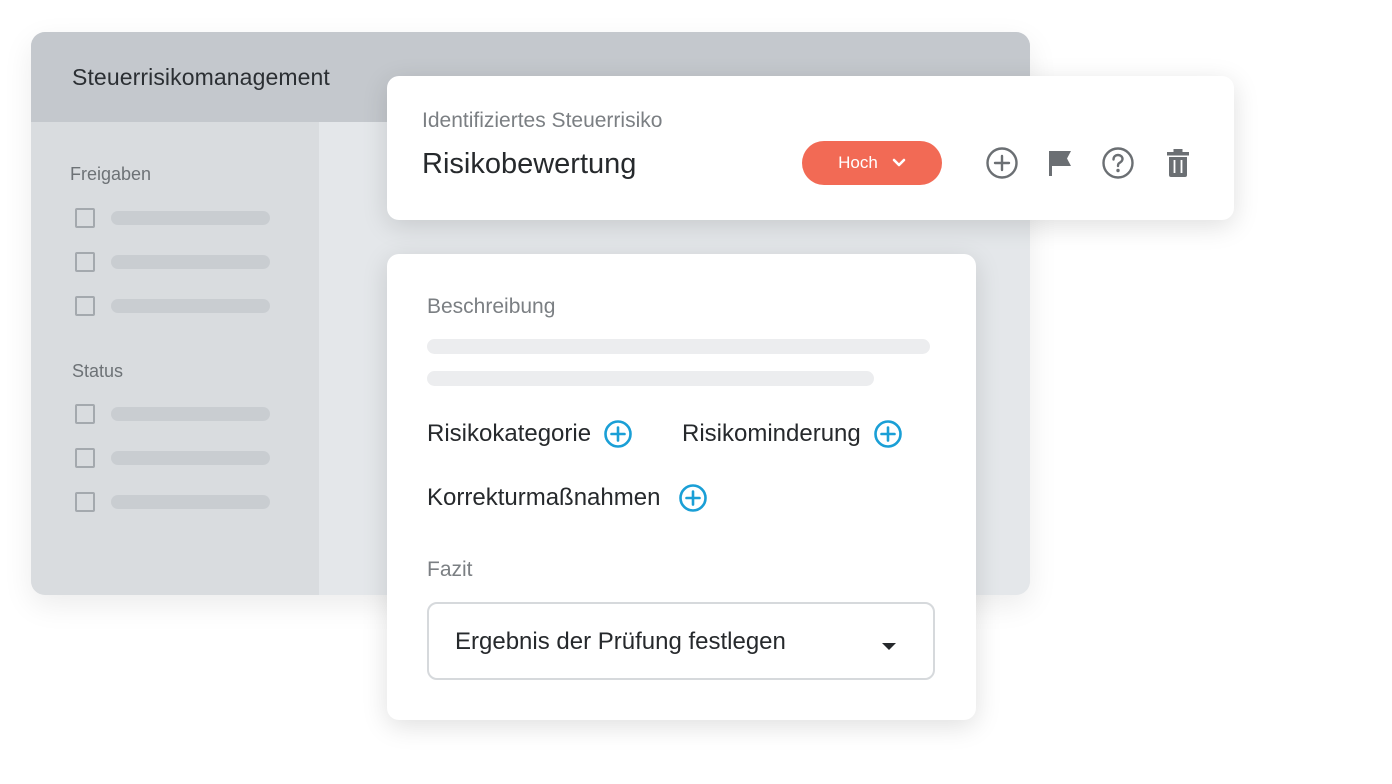  I want to click on filter-title-status: Status, so click(98, 371).